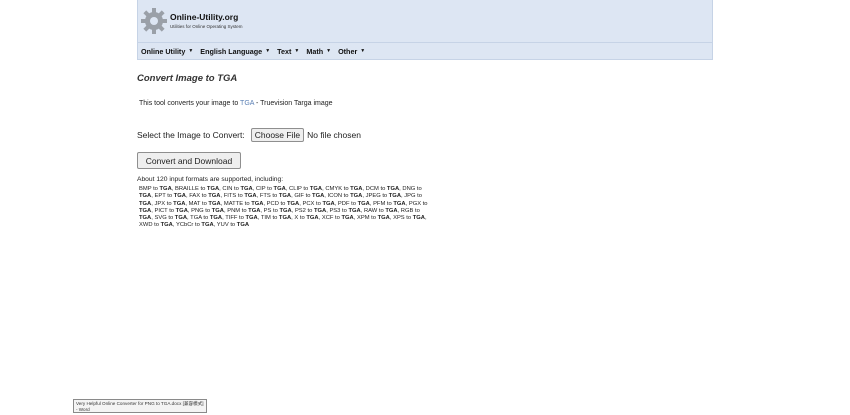 This screenshot has height=415, width=850. I want to click on nav-label: English Language, so click(231, 51).